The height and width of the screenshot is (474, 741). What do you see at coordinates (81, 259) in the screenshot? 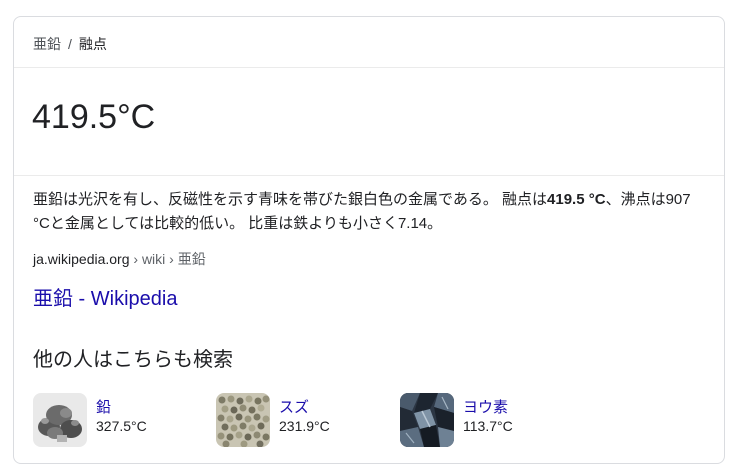
I see `source-domain: ja.wikipedia.org` at bounding box center [81, 259].